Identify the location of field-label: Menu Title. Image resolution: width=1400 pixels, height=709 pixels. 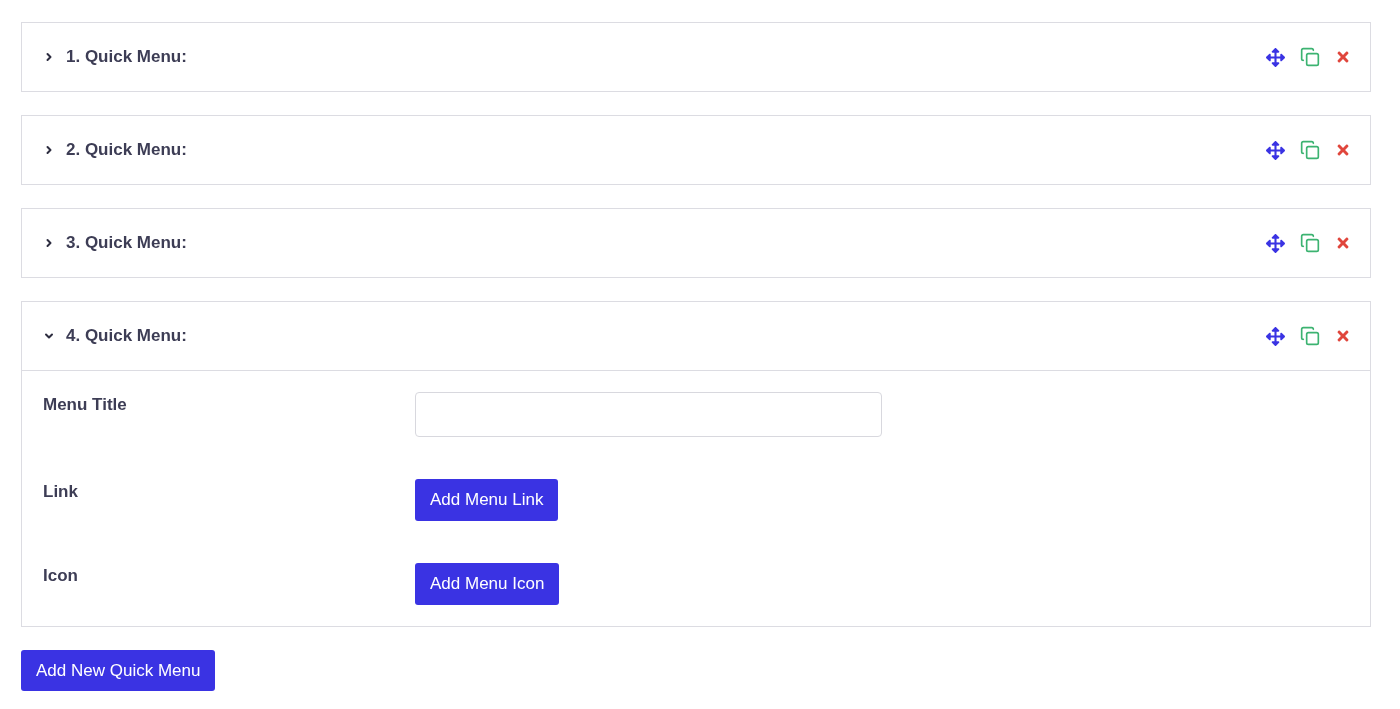
(85, 405).